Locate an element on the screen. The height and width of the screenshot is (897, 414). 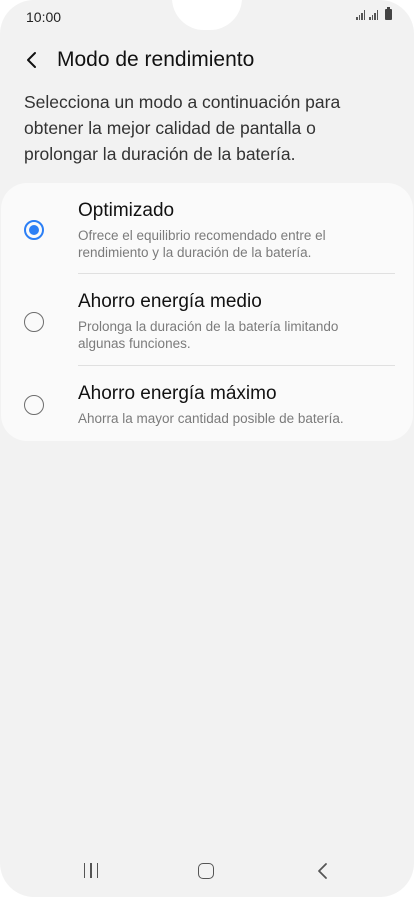
navigation-bar is located at coordinates (207, 872).